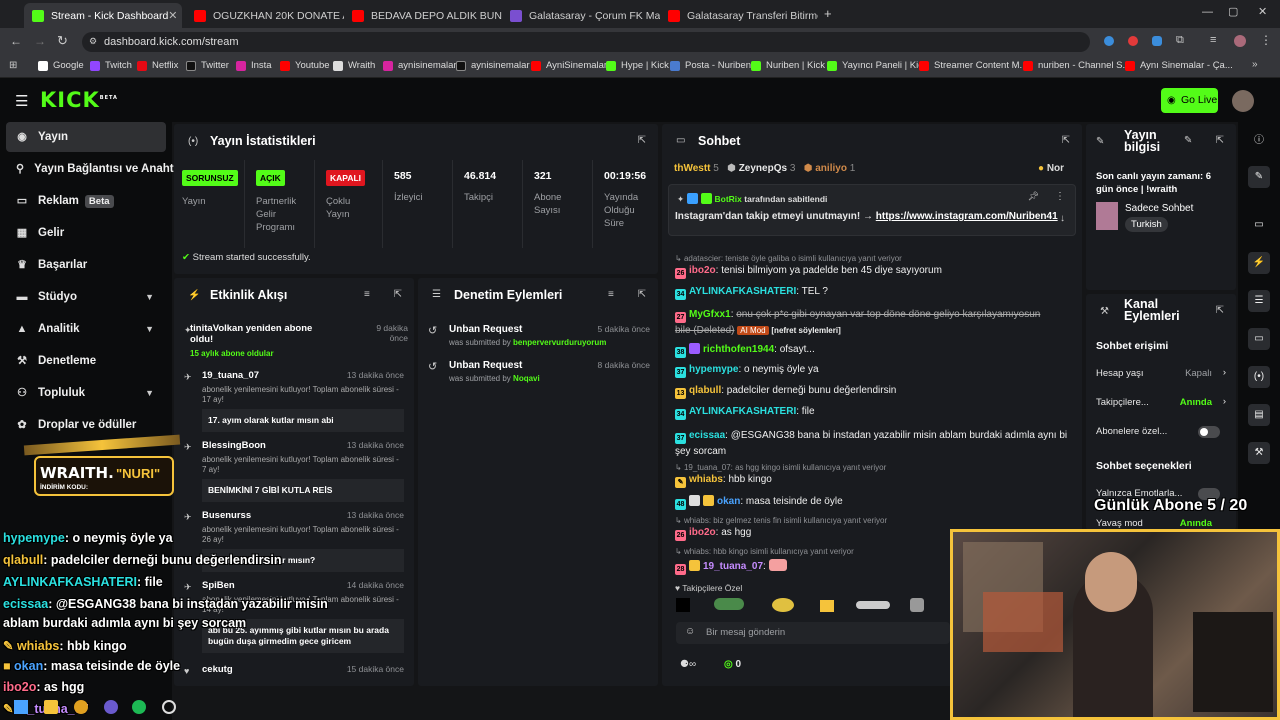  Describe the element at coordinates (13, 65) in the screenshot. I see `apps-grid-icon: ⊞` at that location.